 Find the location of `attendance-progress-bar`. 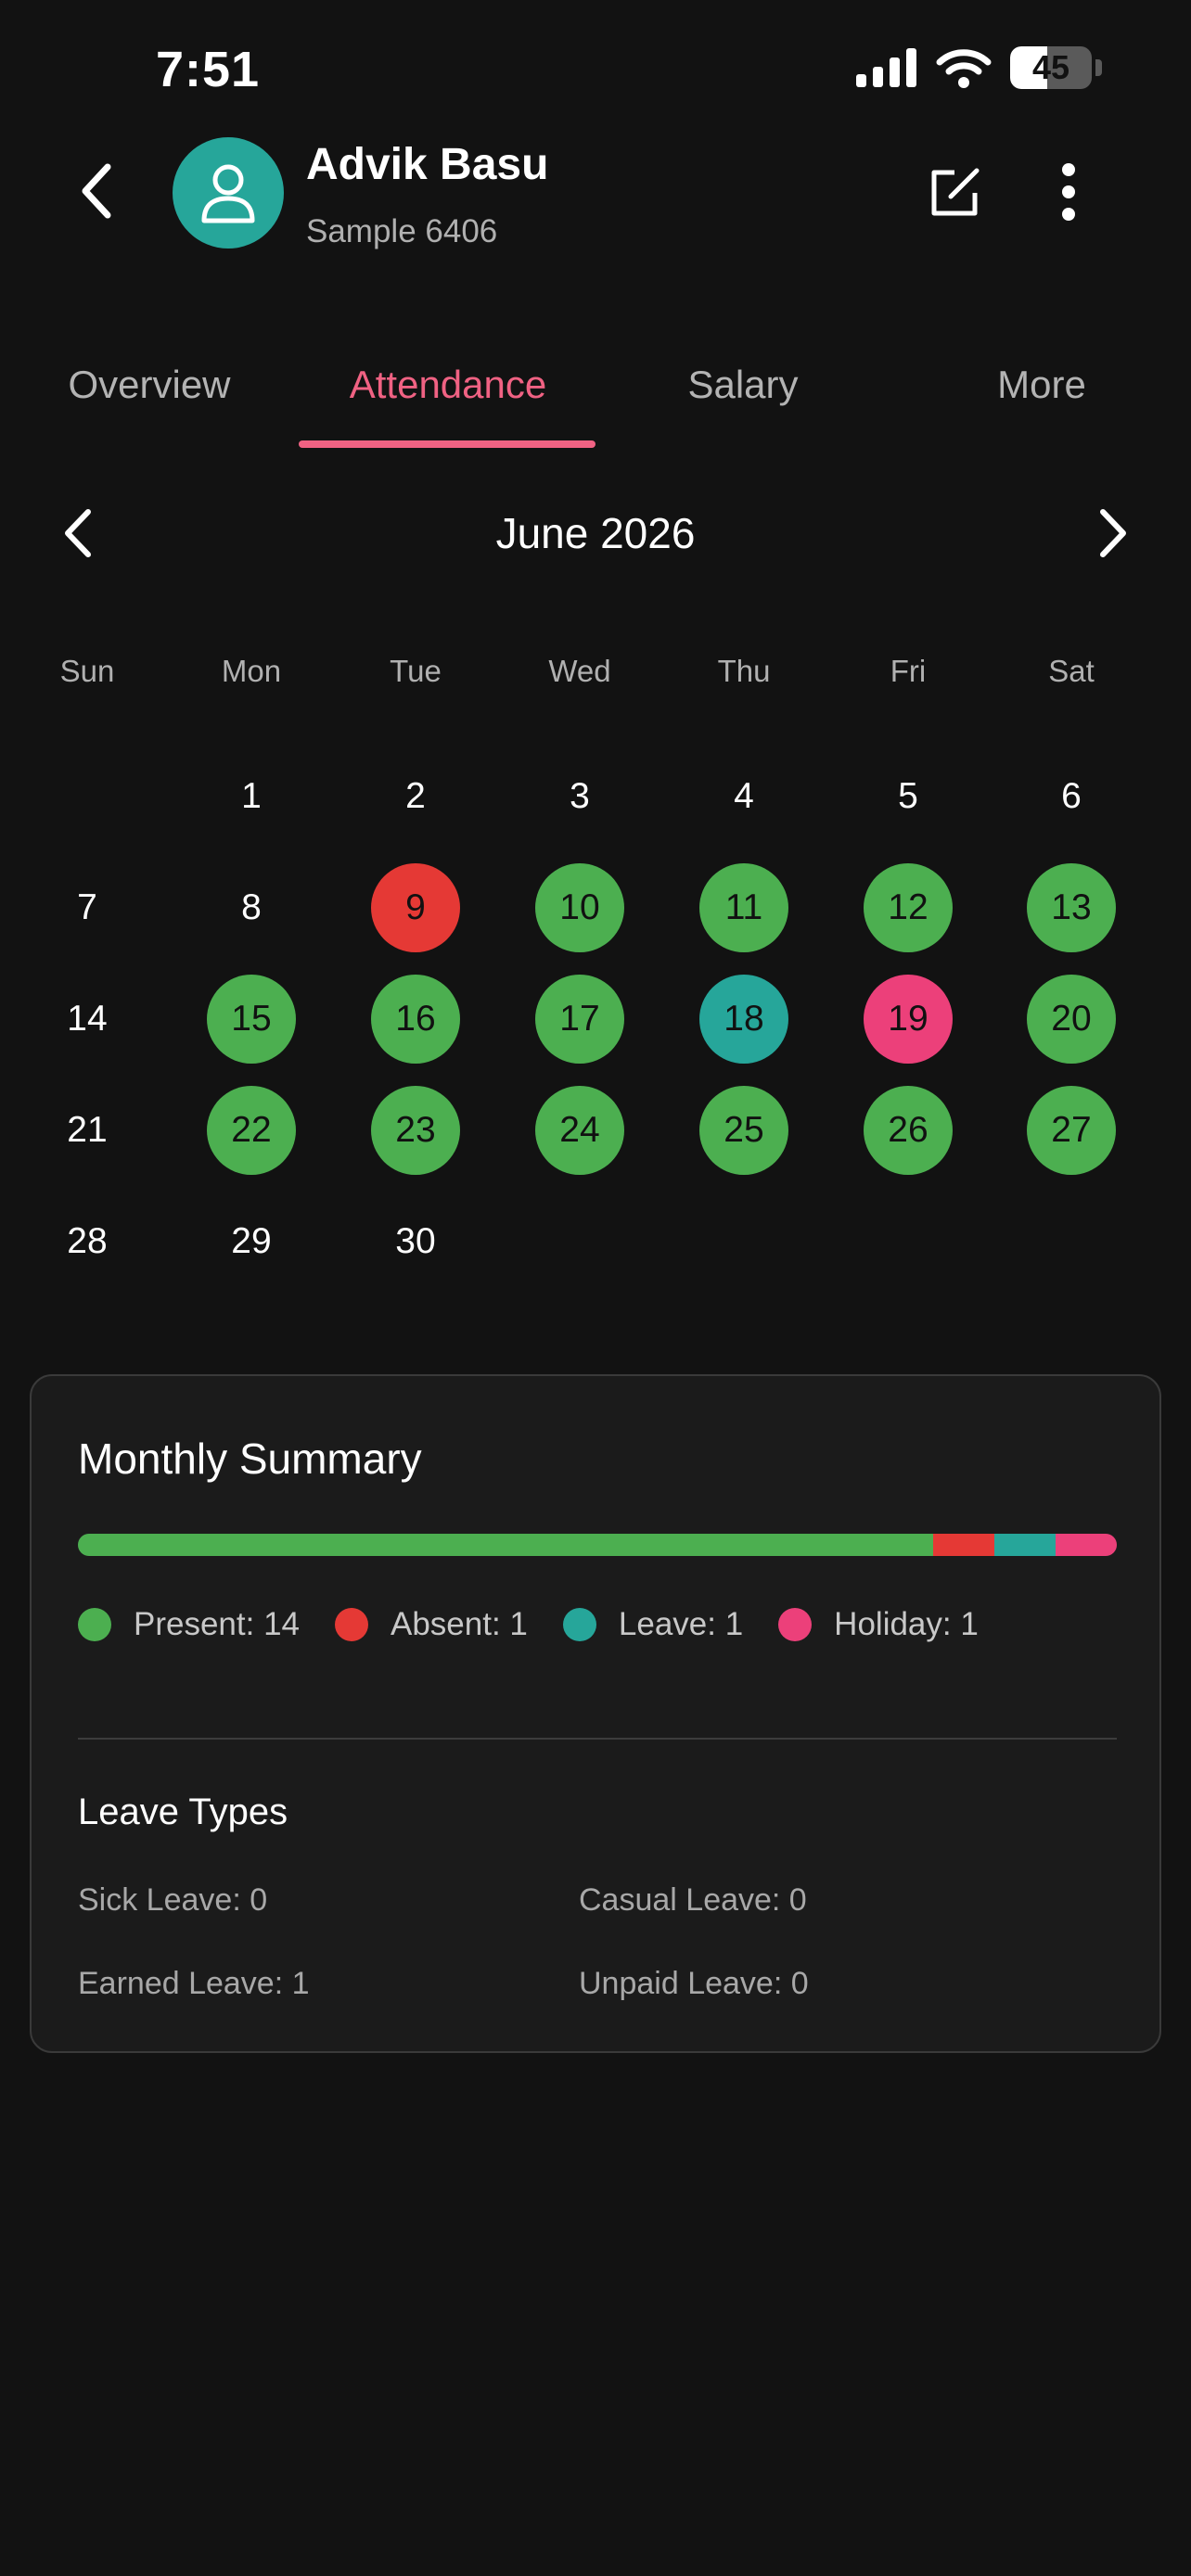

attendance-progress-bar is located at coordinates (597, 1545).